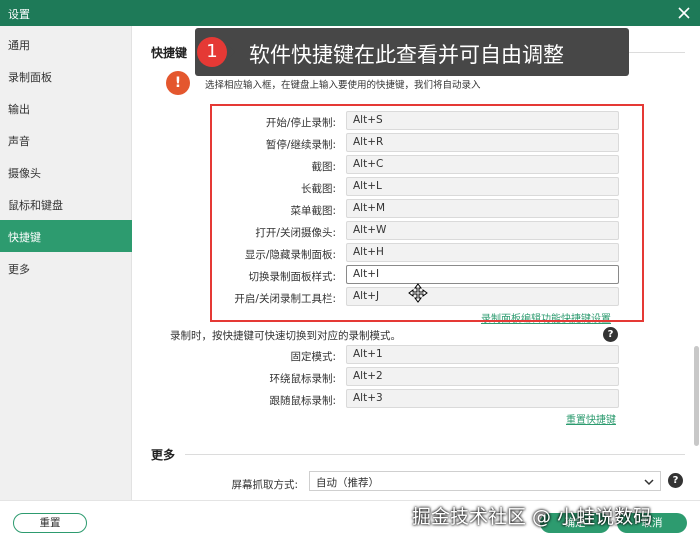  Describe the element at coordinates (343, 85) in the screenshot. I see `shortcut-hint: 选择相应输入框，在键盘上输入要使用的快捷键，我们将自动录入` at that location.